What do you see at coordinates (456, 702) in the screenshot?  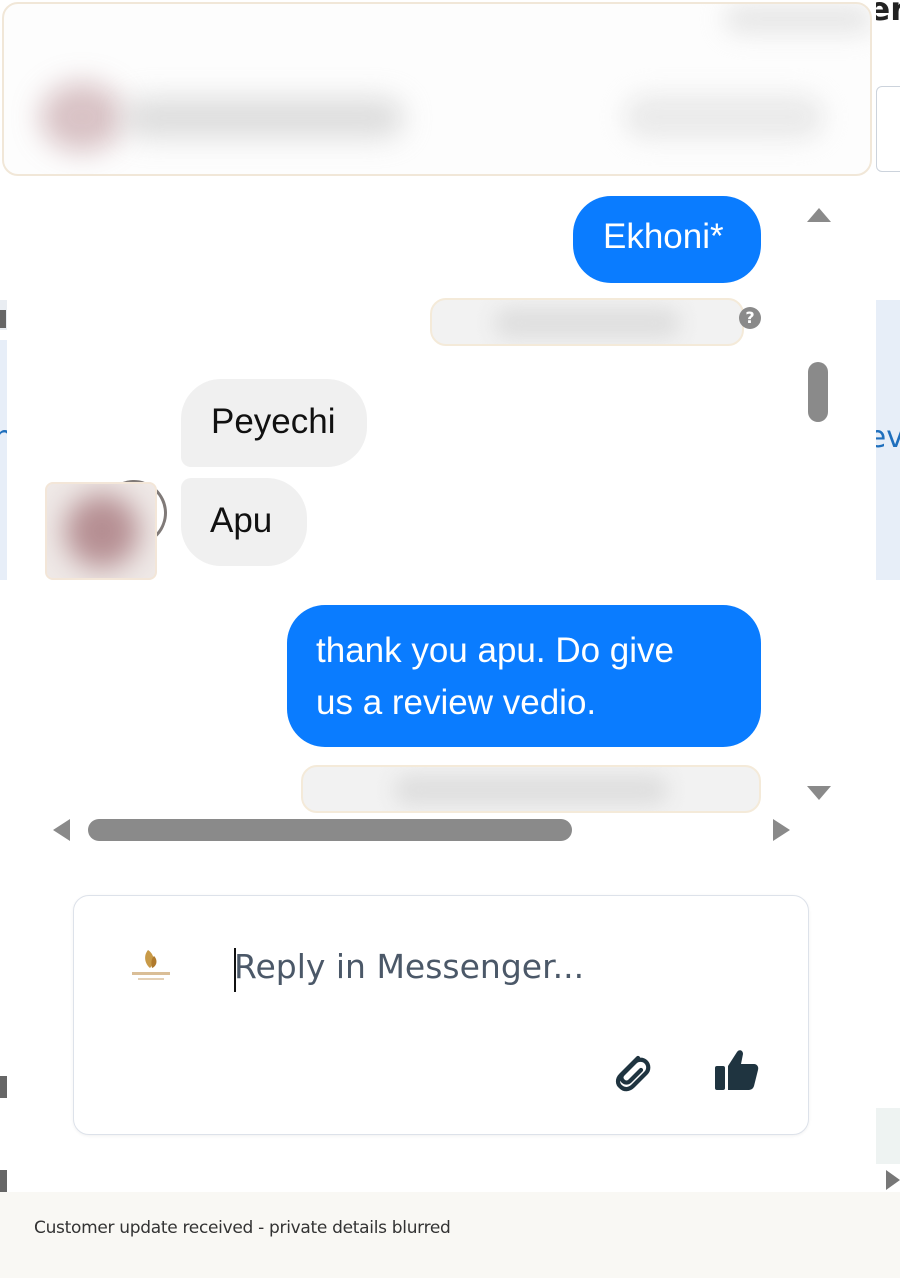 I see `message-line: us a review vedio.` at bounding box center [456, 702].